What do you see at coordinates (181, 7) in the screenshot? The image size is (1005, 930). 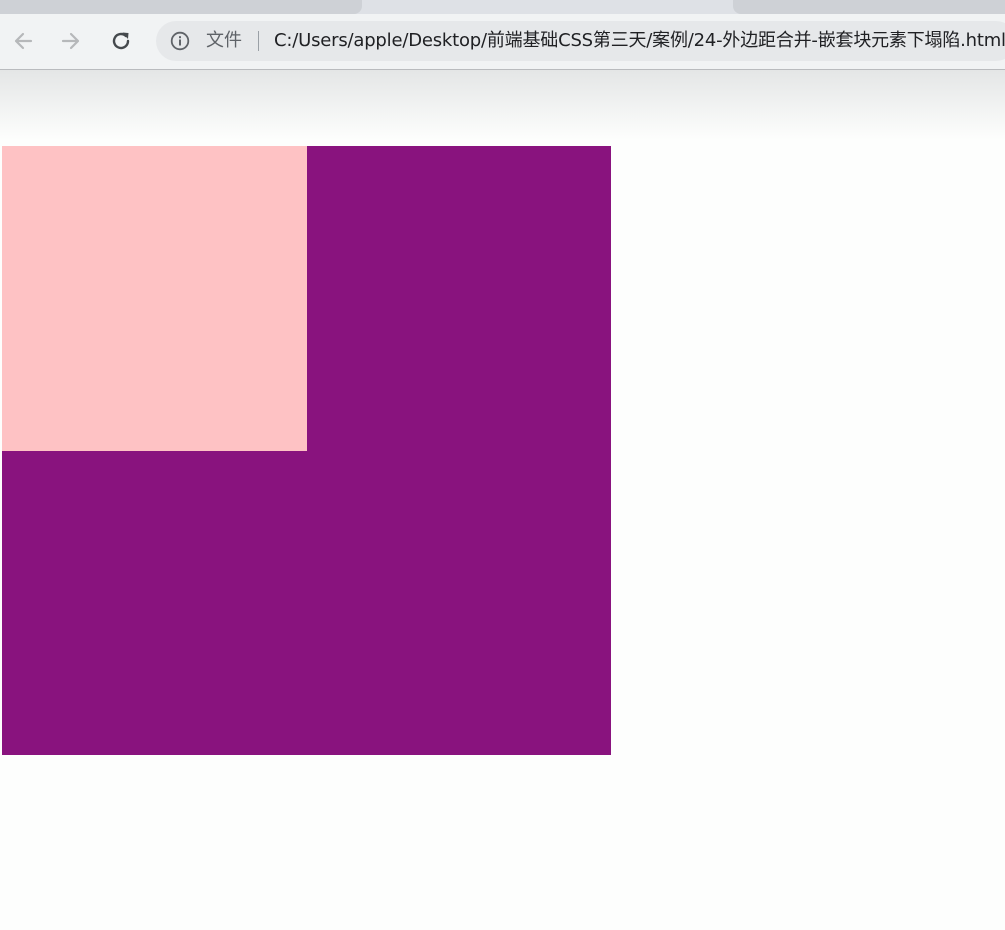 I see `active-tab` at bounding box center [181, 7].